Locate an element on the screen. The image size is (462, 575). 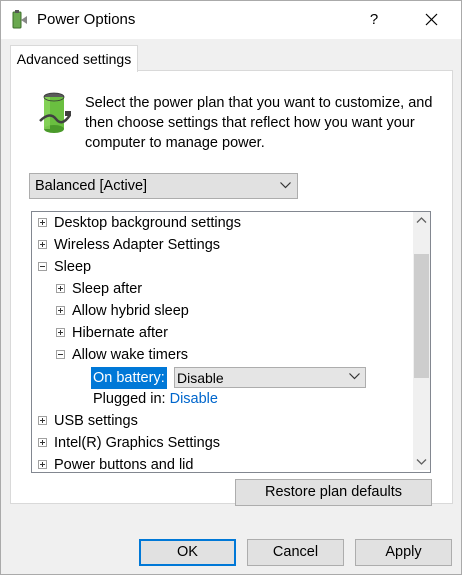
plugged-in-label: Plugged in: is located at coordinates (129, 399).